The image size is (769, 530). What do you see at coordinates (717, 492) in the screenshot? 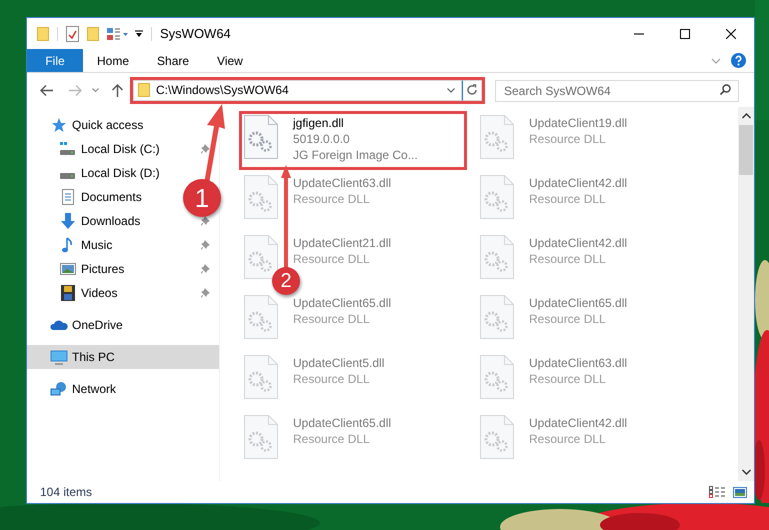
I see `details-view-icon` at bounding box center [717, 492].